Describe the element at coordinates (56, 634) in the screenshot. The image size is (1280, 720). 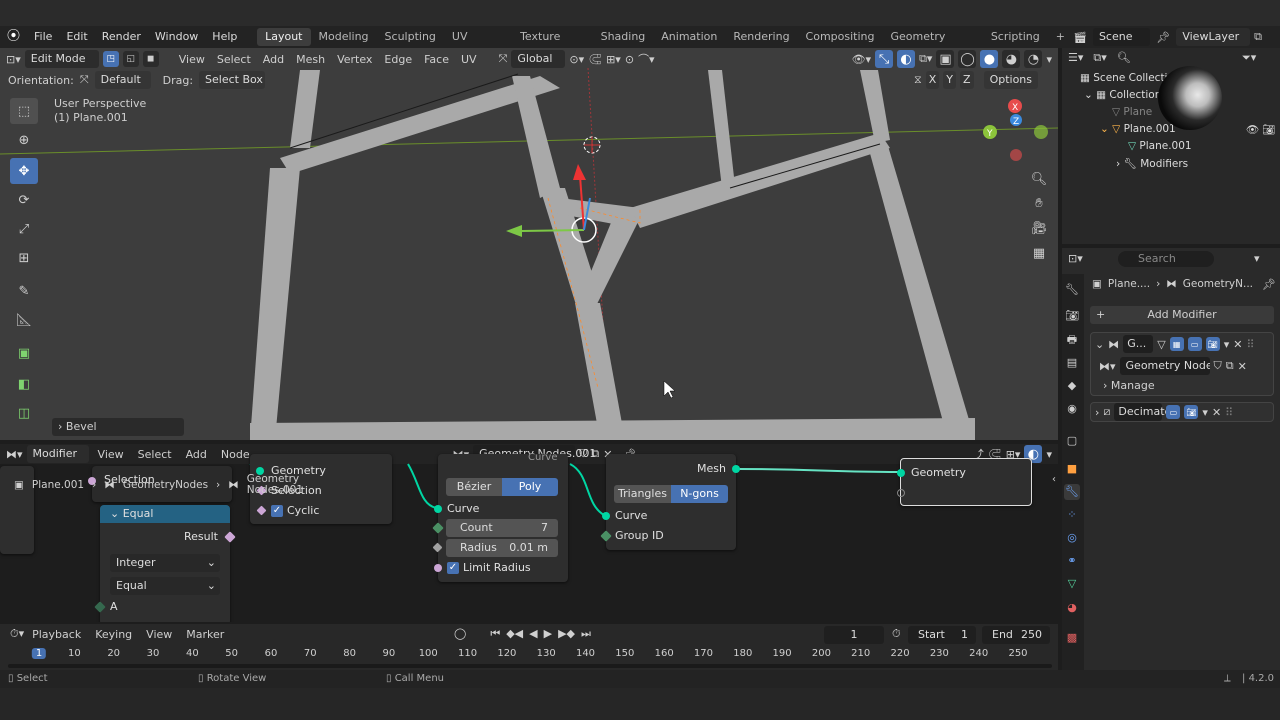
I see `timeline-menu-playback: Playback` at that location.